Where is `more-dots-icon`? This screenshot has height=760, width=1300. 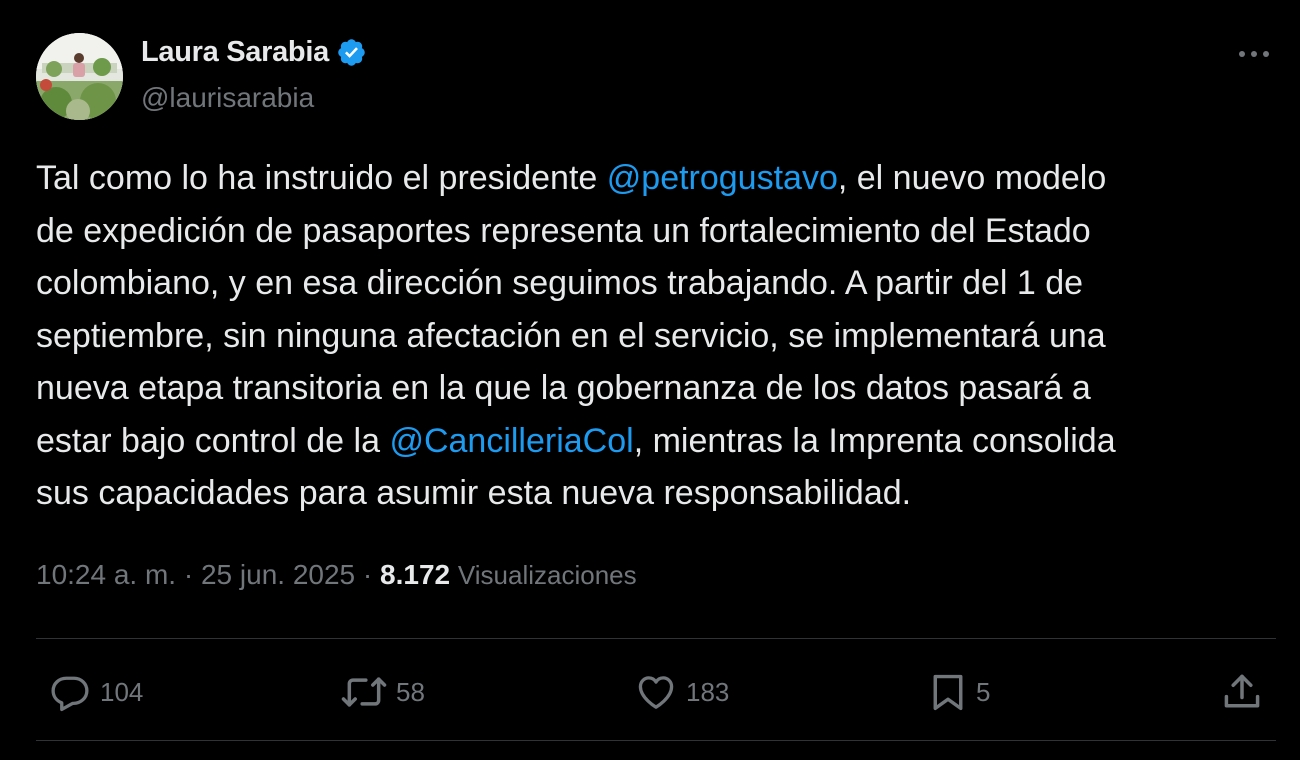
more-dots-icon is located at coordinates (1254, 54).